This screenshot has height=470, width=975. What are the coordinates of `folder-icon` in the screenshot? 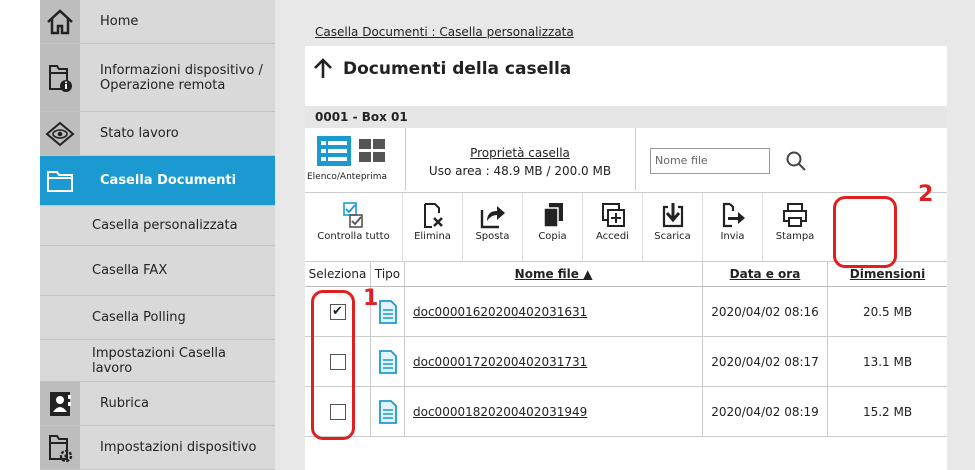 It's located at (60, 180).